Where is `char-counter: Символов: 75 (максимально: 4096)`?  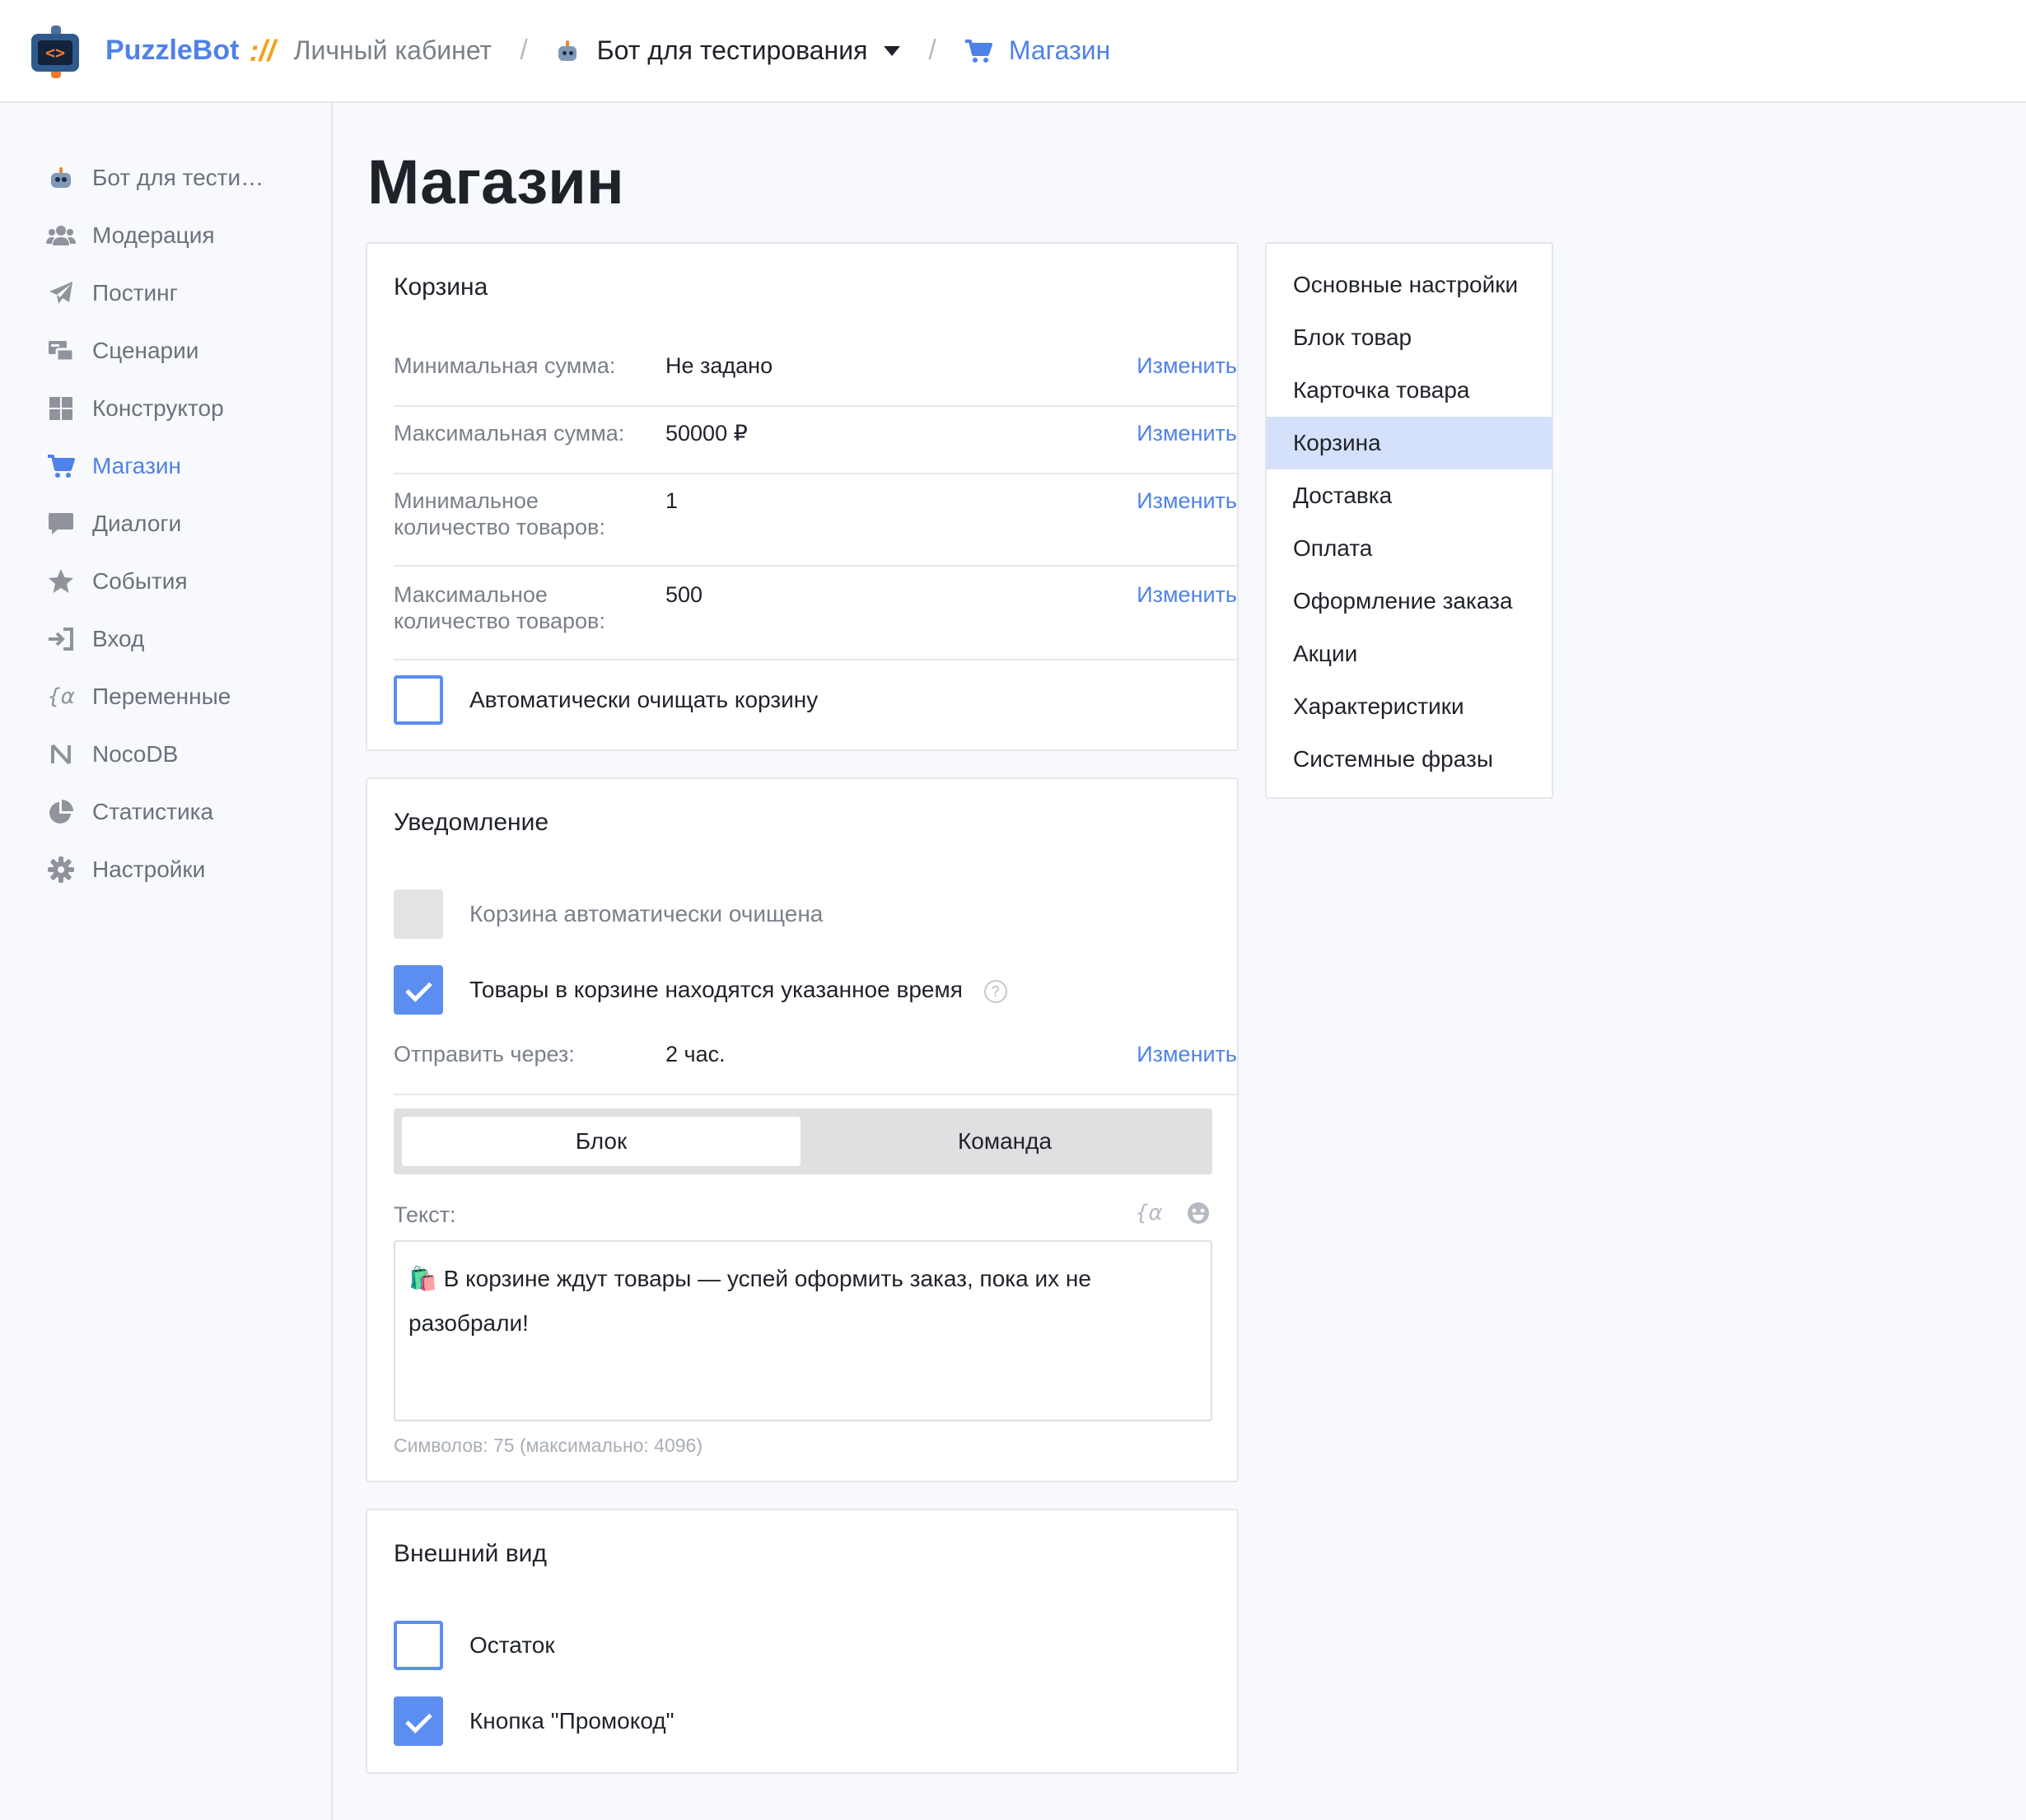
char-counter: Символов: 75 (максимально: 4096) is located at coordinates (548, 1445).